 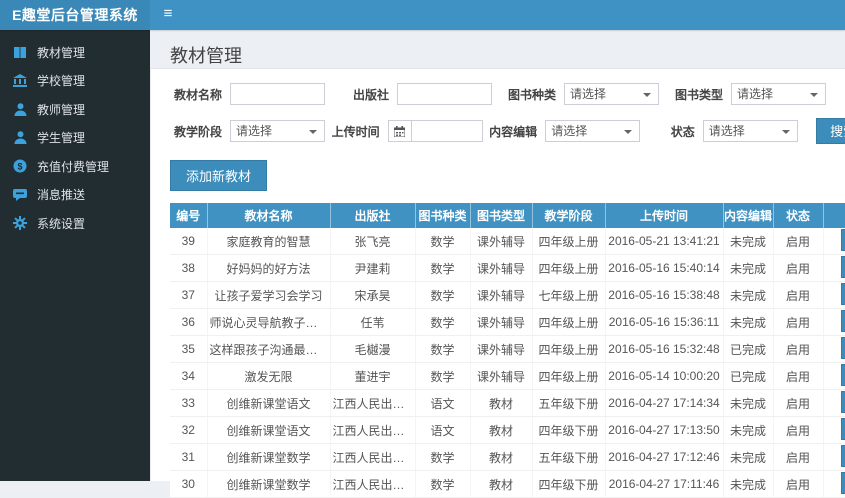 I want to click on student-icon, so click(x=20, y=138).